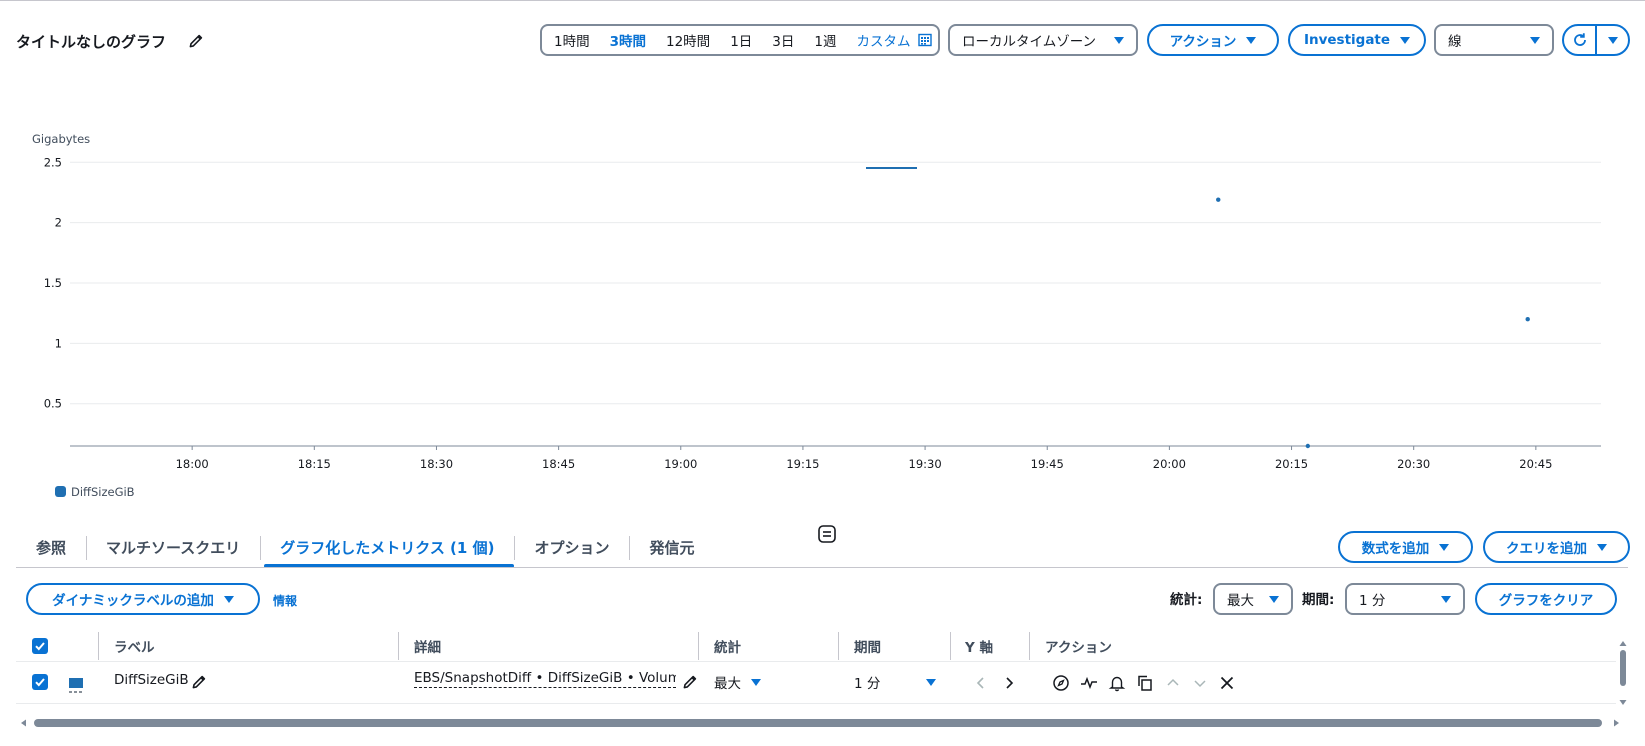  I want to click on calendar-icon, so click(925, 40).